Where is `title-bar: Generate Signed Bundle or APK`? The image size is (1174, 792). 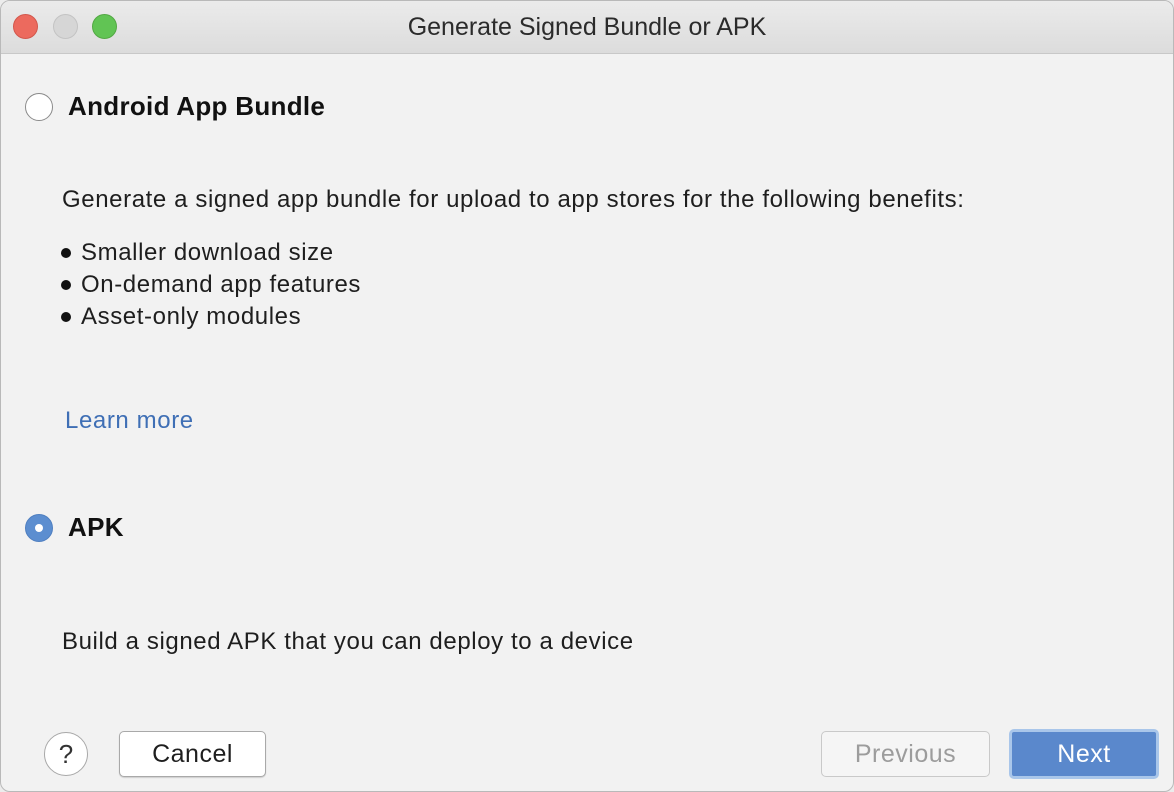
title-bar: Generate Signed Bundle or APK is located at coordinates (587, 27).